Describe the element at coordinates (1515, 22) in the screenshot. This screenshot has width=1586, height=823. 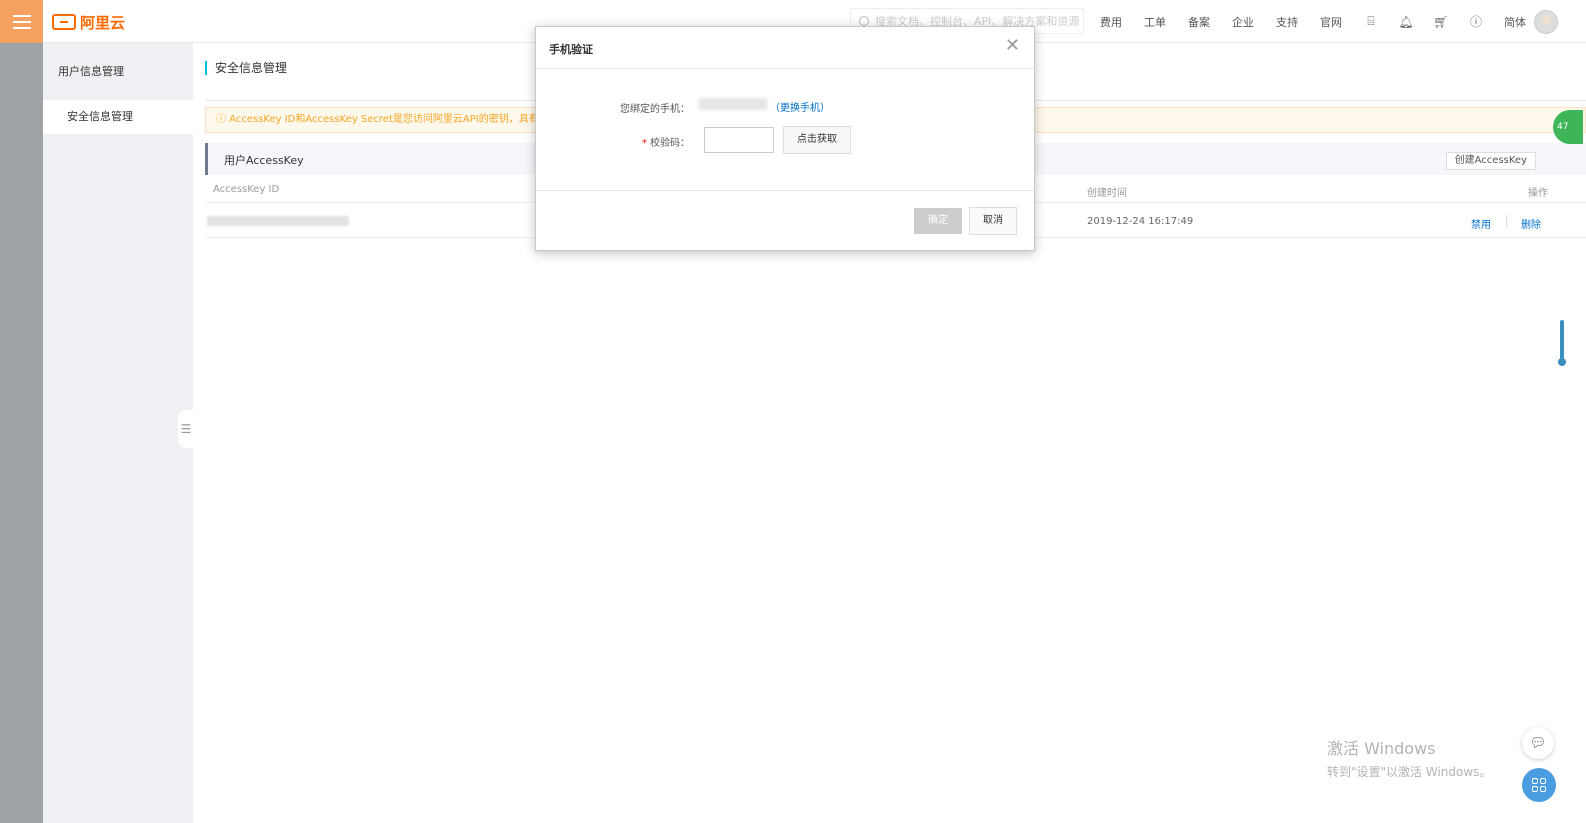
I see `language-switch: 简体` at that location.